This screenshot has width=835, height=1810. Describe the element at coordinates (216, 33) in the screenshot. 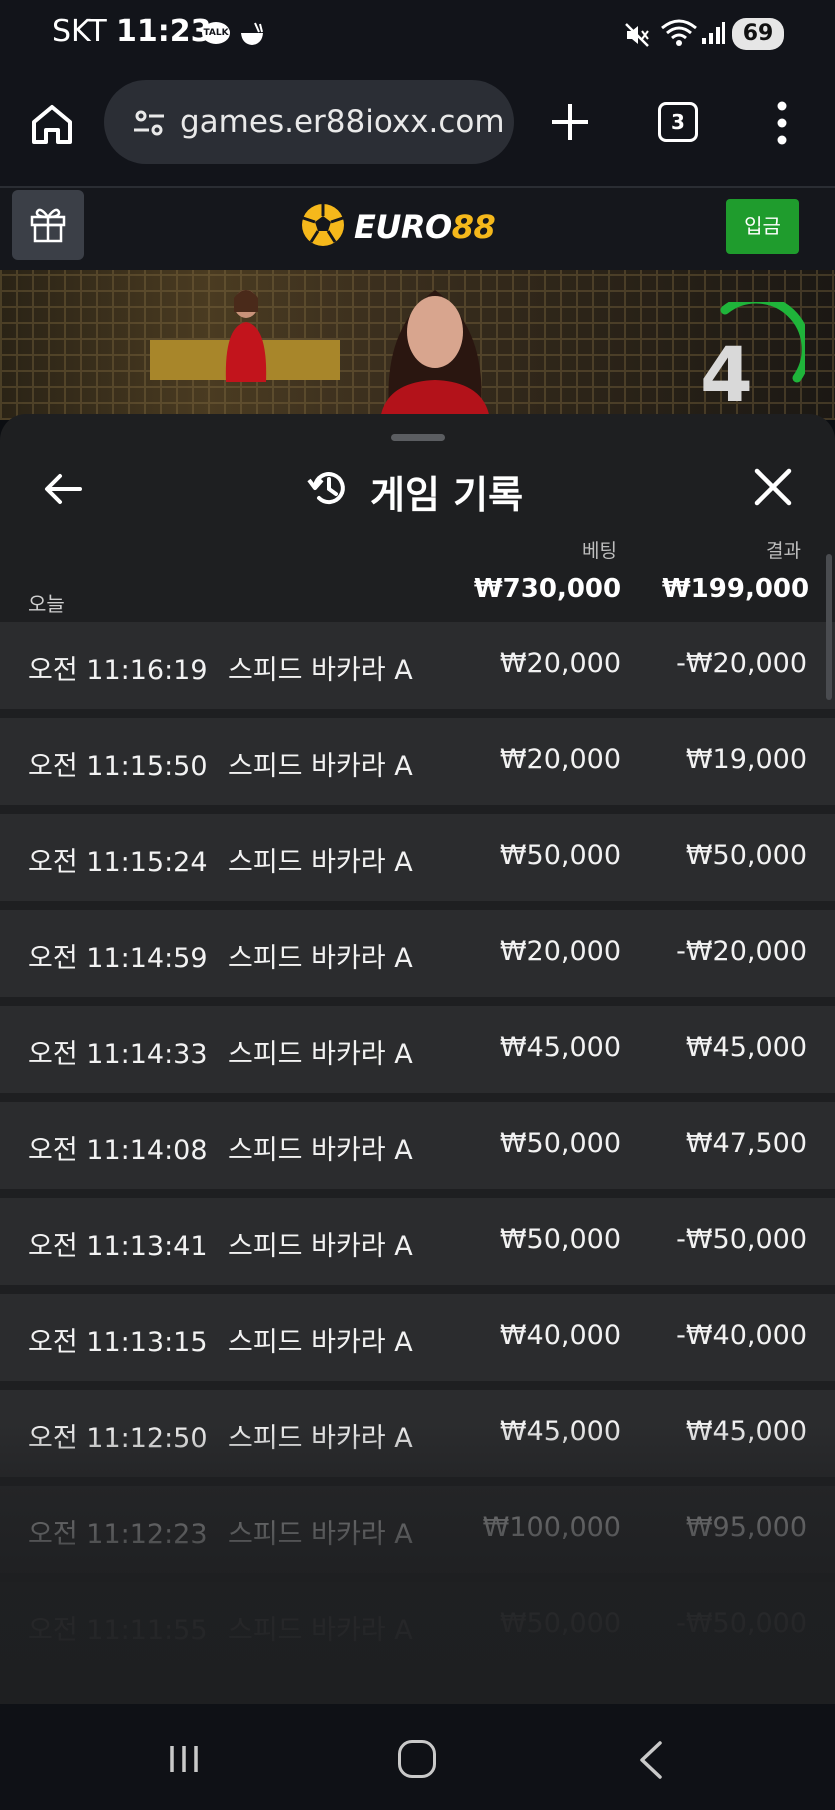

I see `talk-icon: TALK` at that location.